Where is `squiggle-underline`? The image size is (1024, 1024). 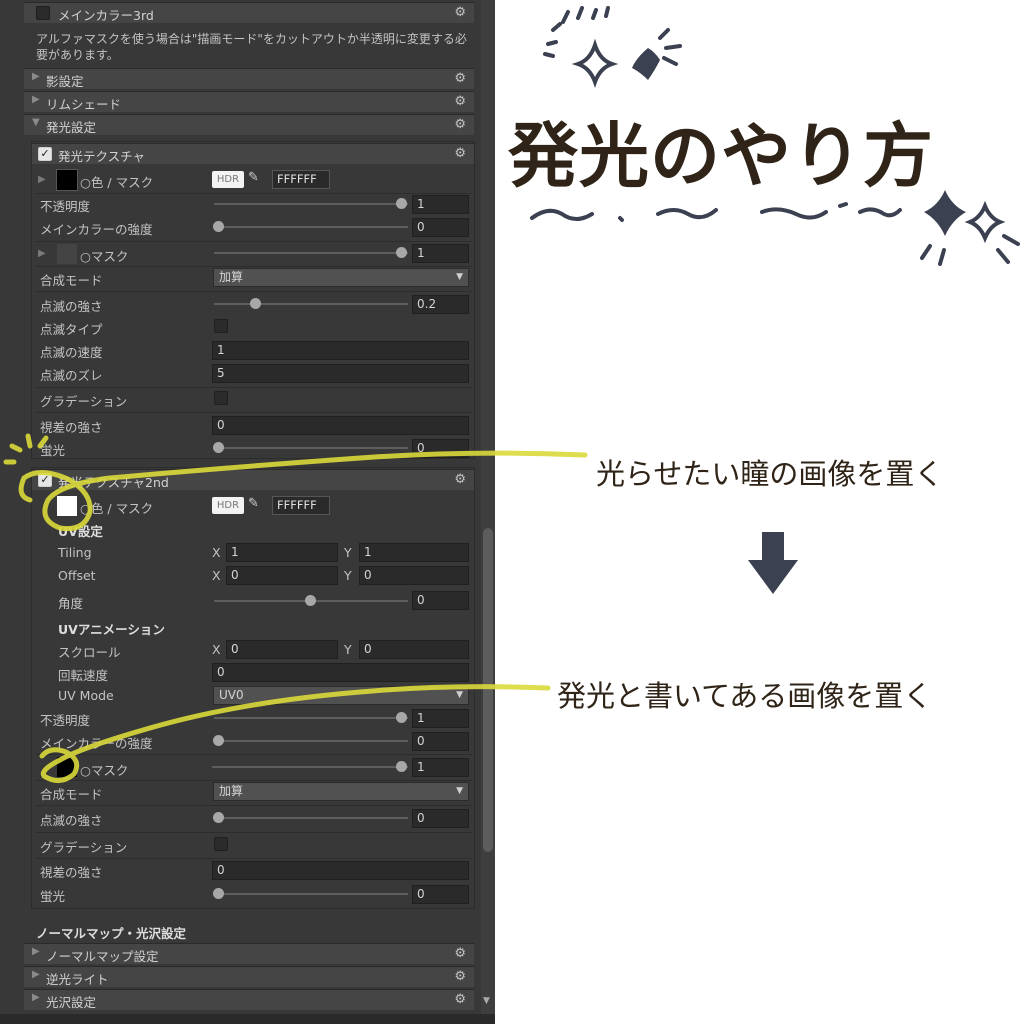
squiggle-underline is located at coordinates (716, 212).